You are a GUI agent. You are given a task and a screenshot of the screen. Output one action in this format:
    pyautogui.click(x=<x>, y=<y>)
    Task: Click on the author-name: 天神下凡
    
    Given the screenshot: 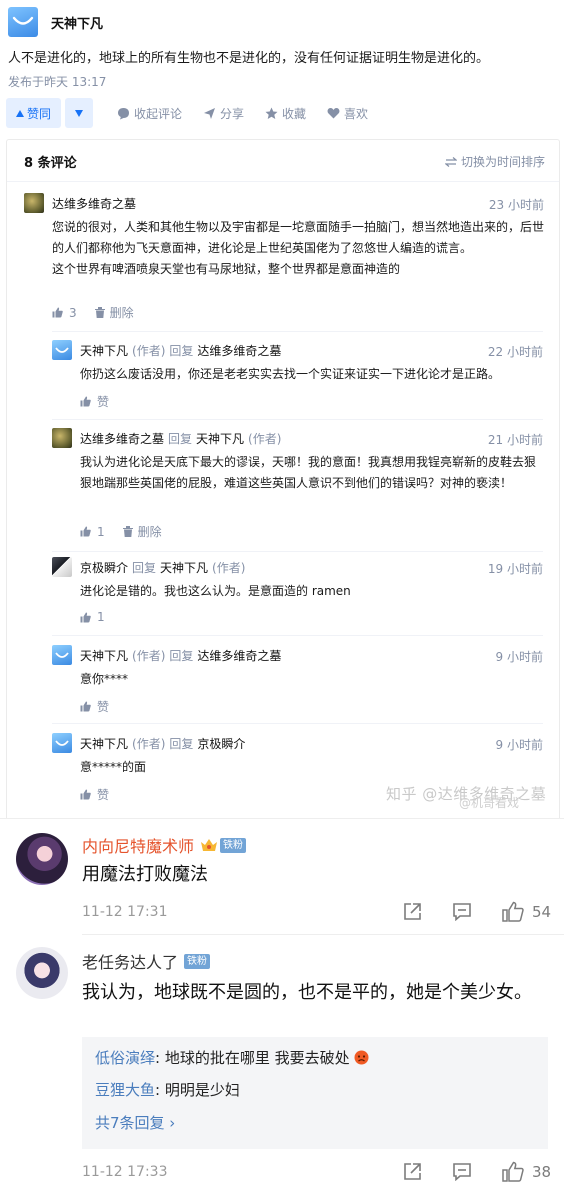 What is the action you would take?
    pyautogui.click(x=77, y=22)
    